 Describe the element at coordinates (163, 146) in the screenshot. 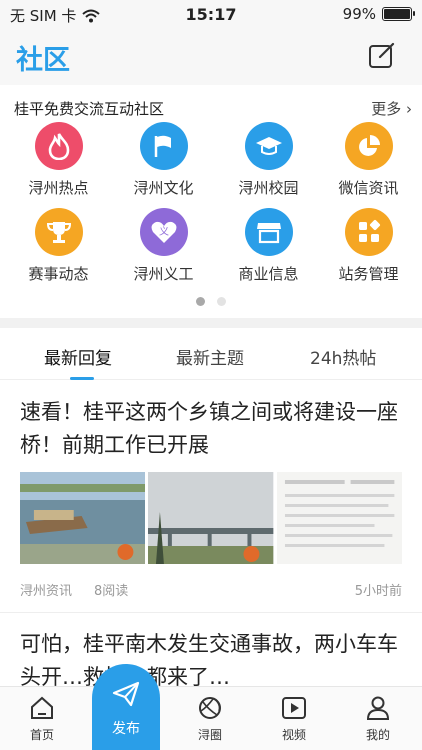

I see `flag-icon` at that location.